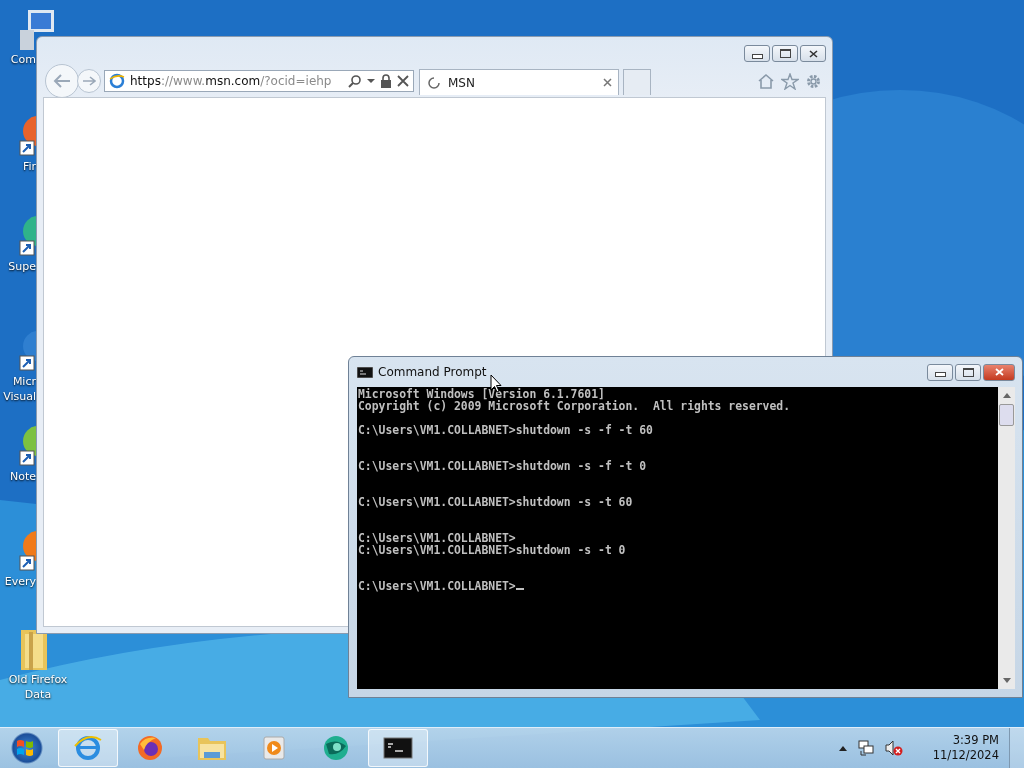 The height and width of the screenshot is (768, 1024). I want to click on icon-label: Fir, so click(29, 166).